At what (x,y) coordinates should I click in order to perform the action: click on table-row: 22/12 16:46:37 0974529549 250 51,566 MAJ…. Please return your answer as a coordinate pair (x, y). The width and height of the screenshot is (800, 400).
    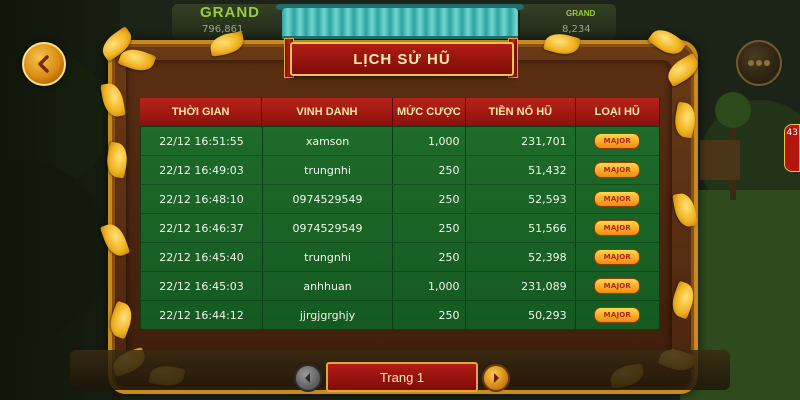
    Looking at the image, I should click on (400, 228).